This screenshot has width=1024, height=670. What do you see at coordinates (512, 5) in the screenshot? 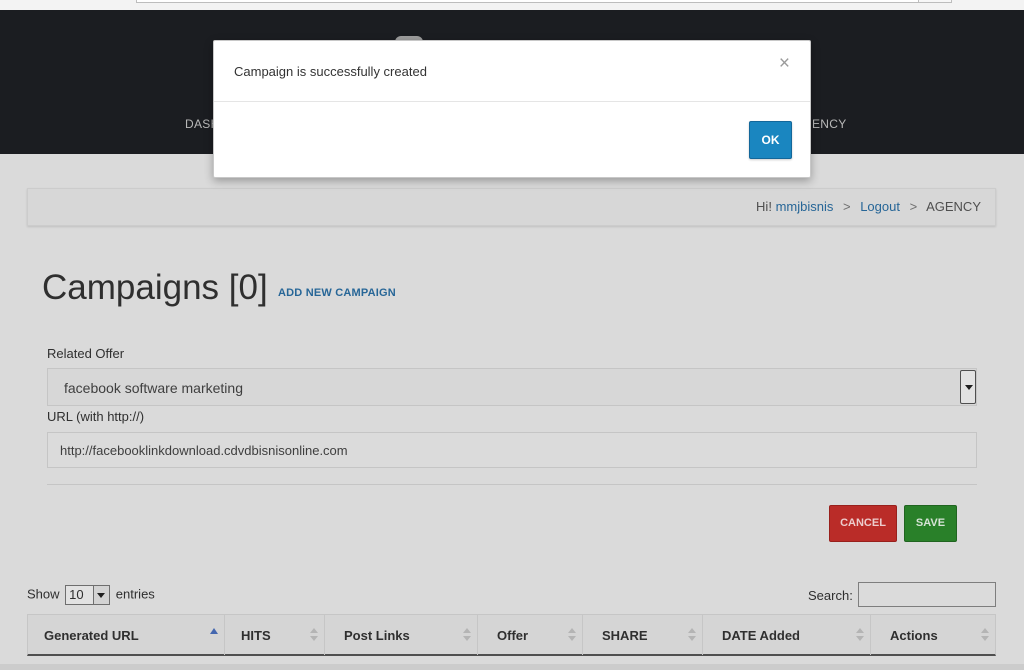
I see `browser-toolbar` at bounding box center [512, 5].